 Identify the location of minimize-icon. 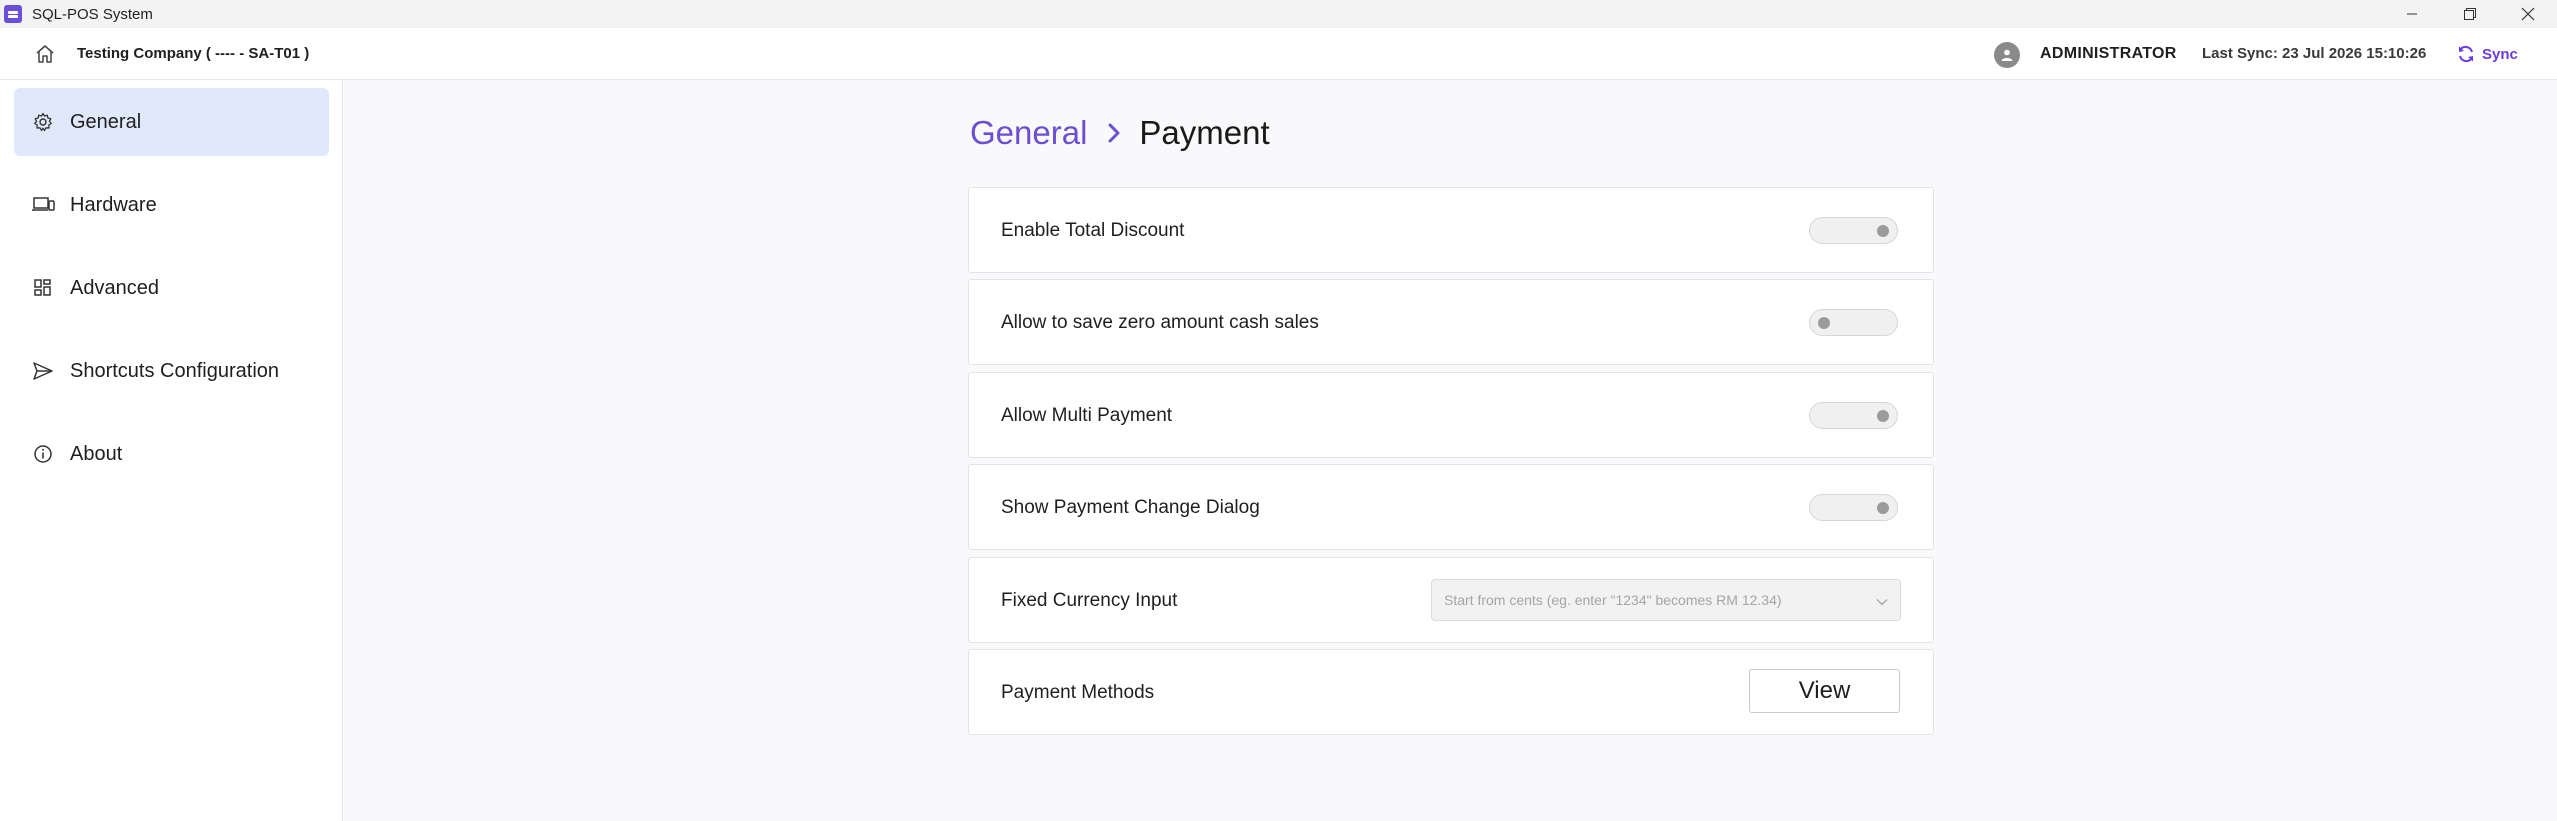
(2412, 14).